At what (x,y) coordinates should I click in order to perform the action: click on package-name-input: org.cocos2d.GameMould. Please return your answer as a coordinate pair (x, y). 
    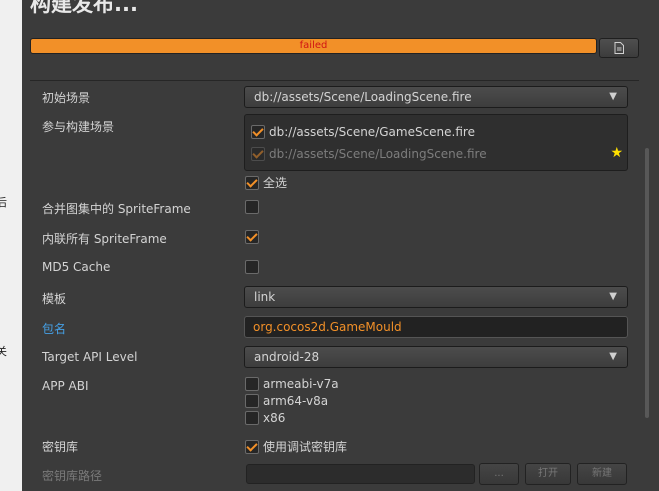
    Looking at the image, I should click on (436, 327).